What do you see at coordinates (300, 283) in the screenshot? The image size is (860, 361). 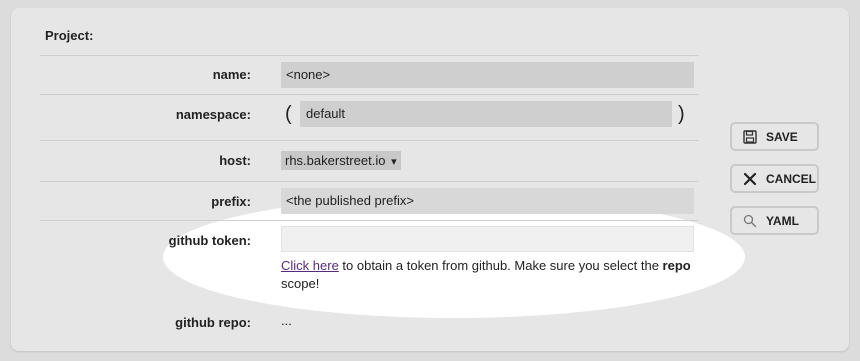 I see `help-text-2: scope!` at bounding box center [300, 283].